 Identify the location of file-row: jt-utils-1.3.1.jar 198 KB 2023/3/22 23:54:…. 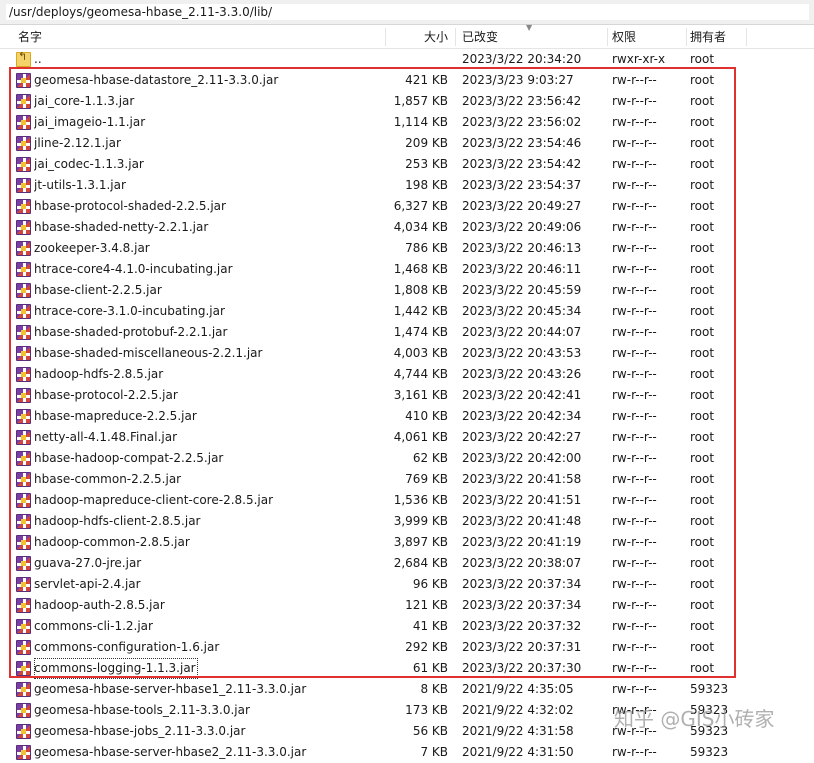
(407, 185).